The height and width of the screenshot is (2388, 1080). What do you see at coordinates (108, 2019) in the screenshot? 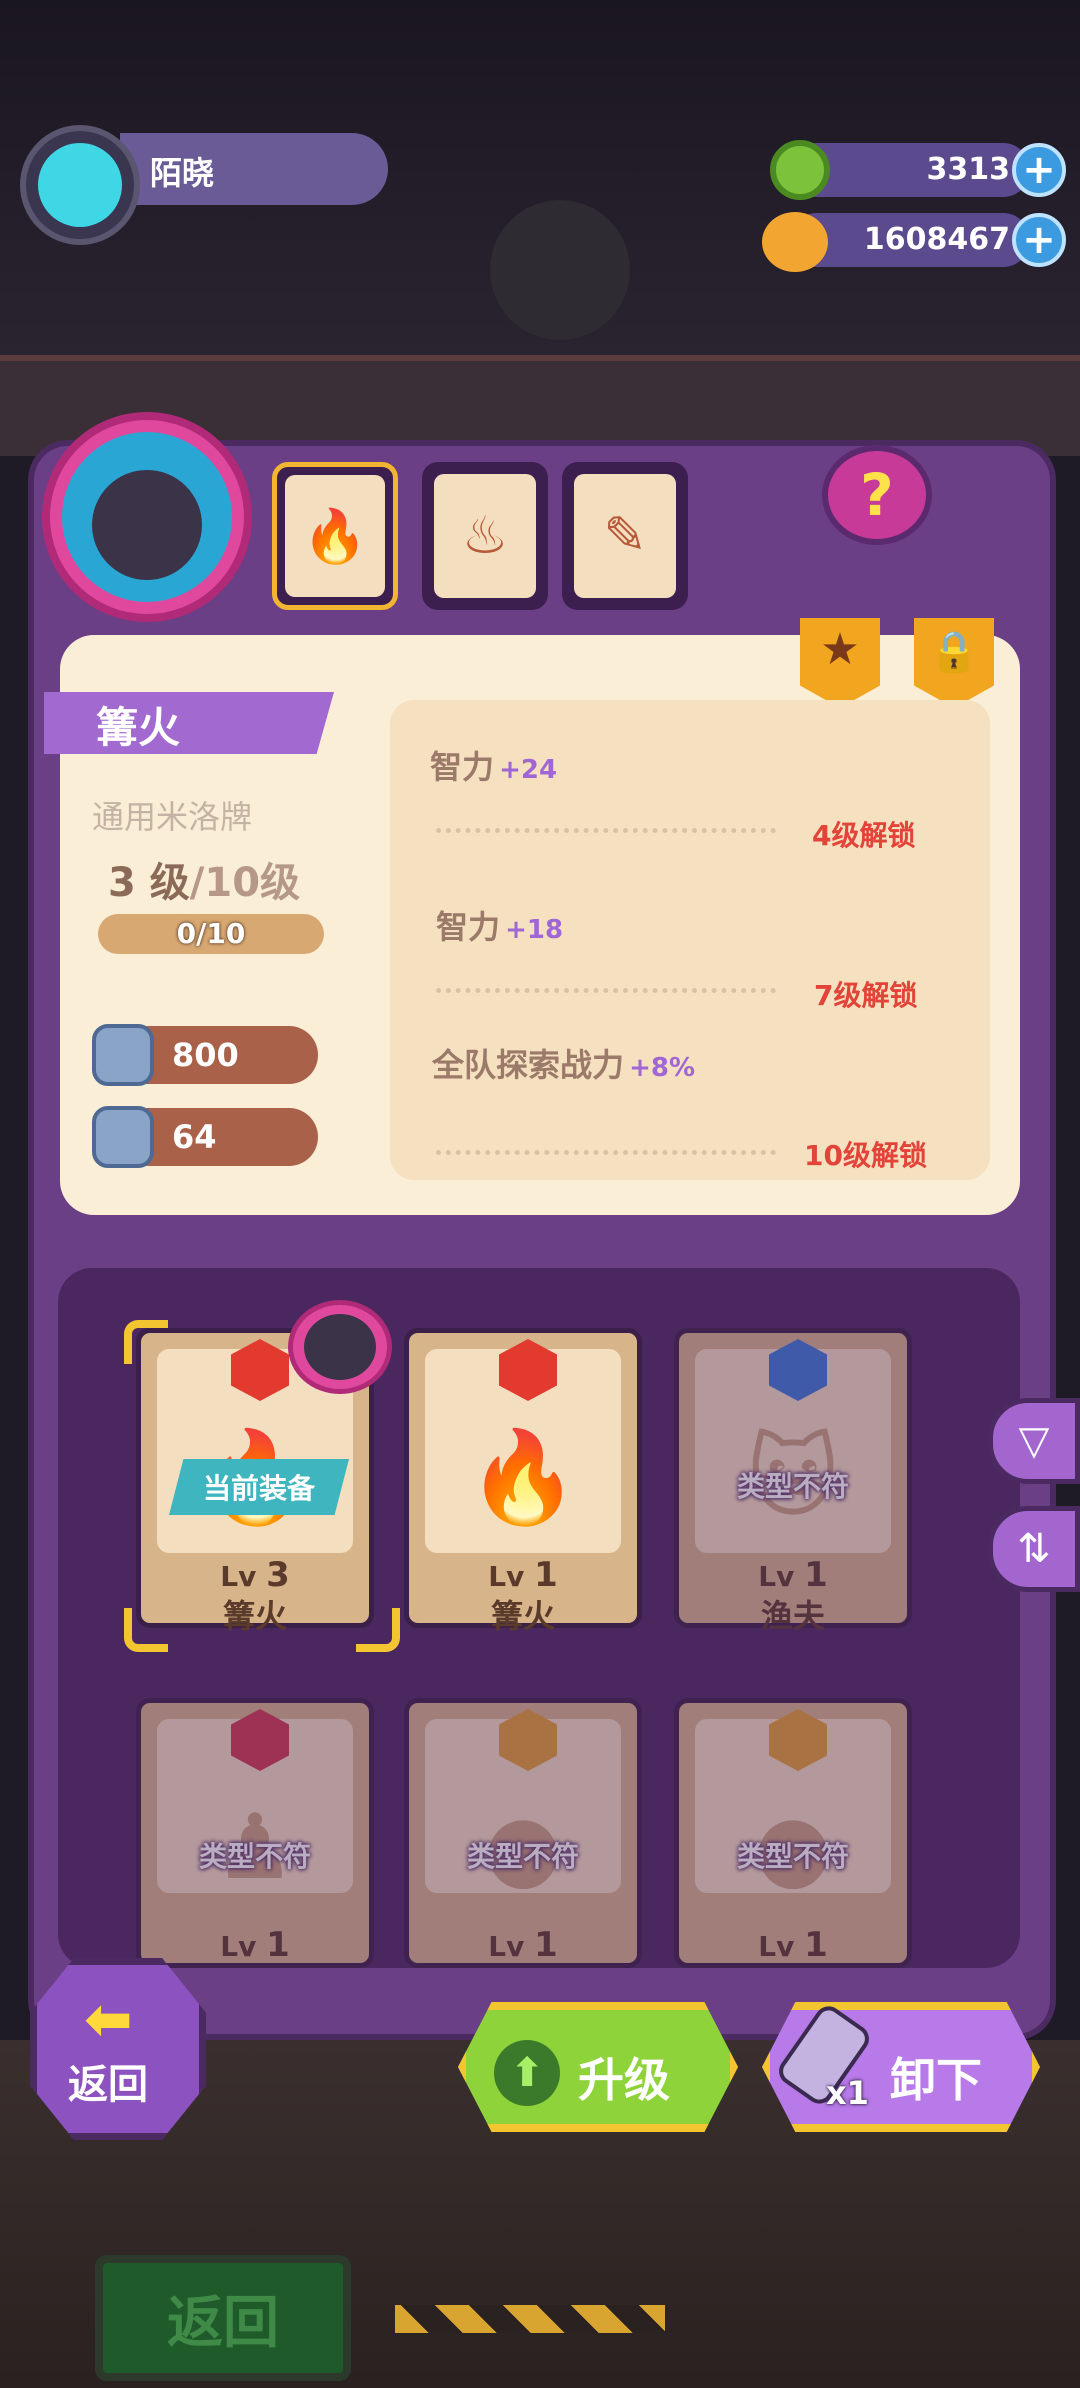
I see `back-arrow-icon: ⬅` at bounding box center [108, 2019].